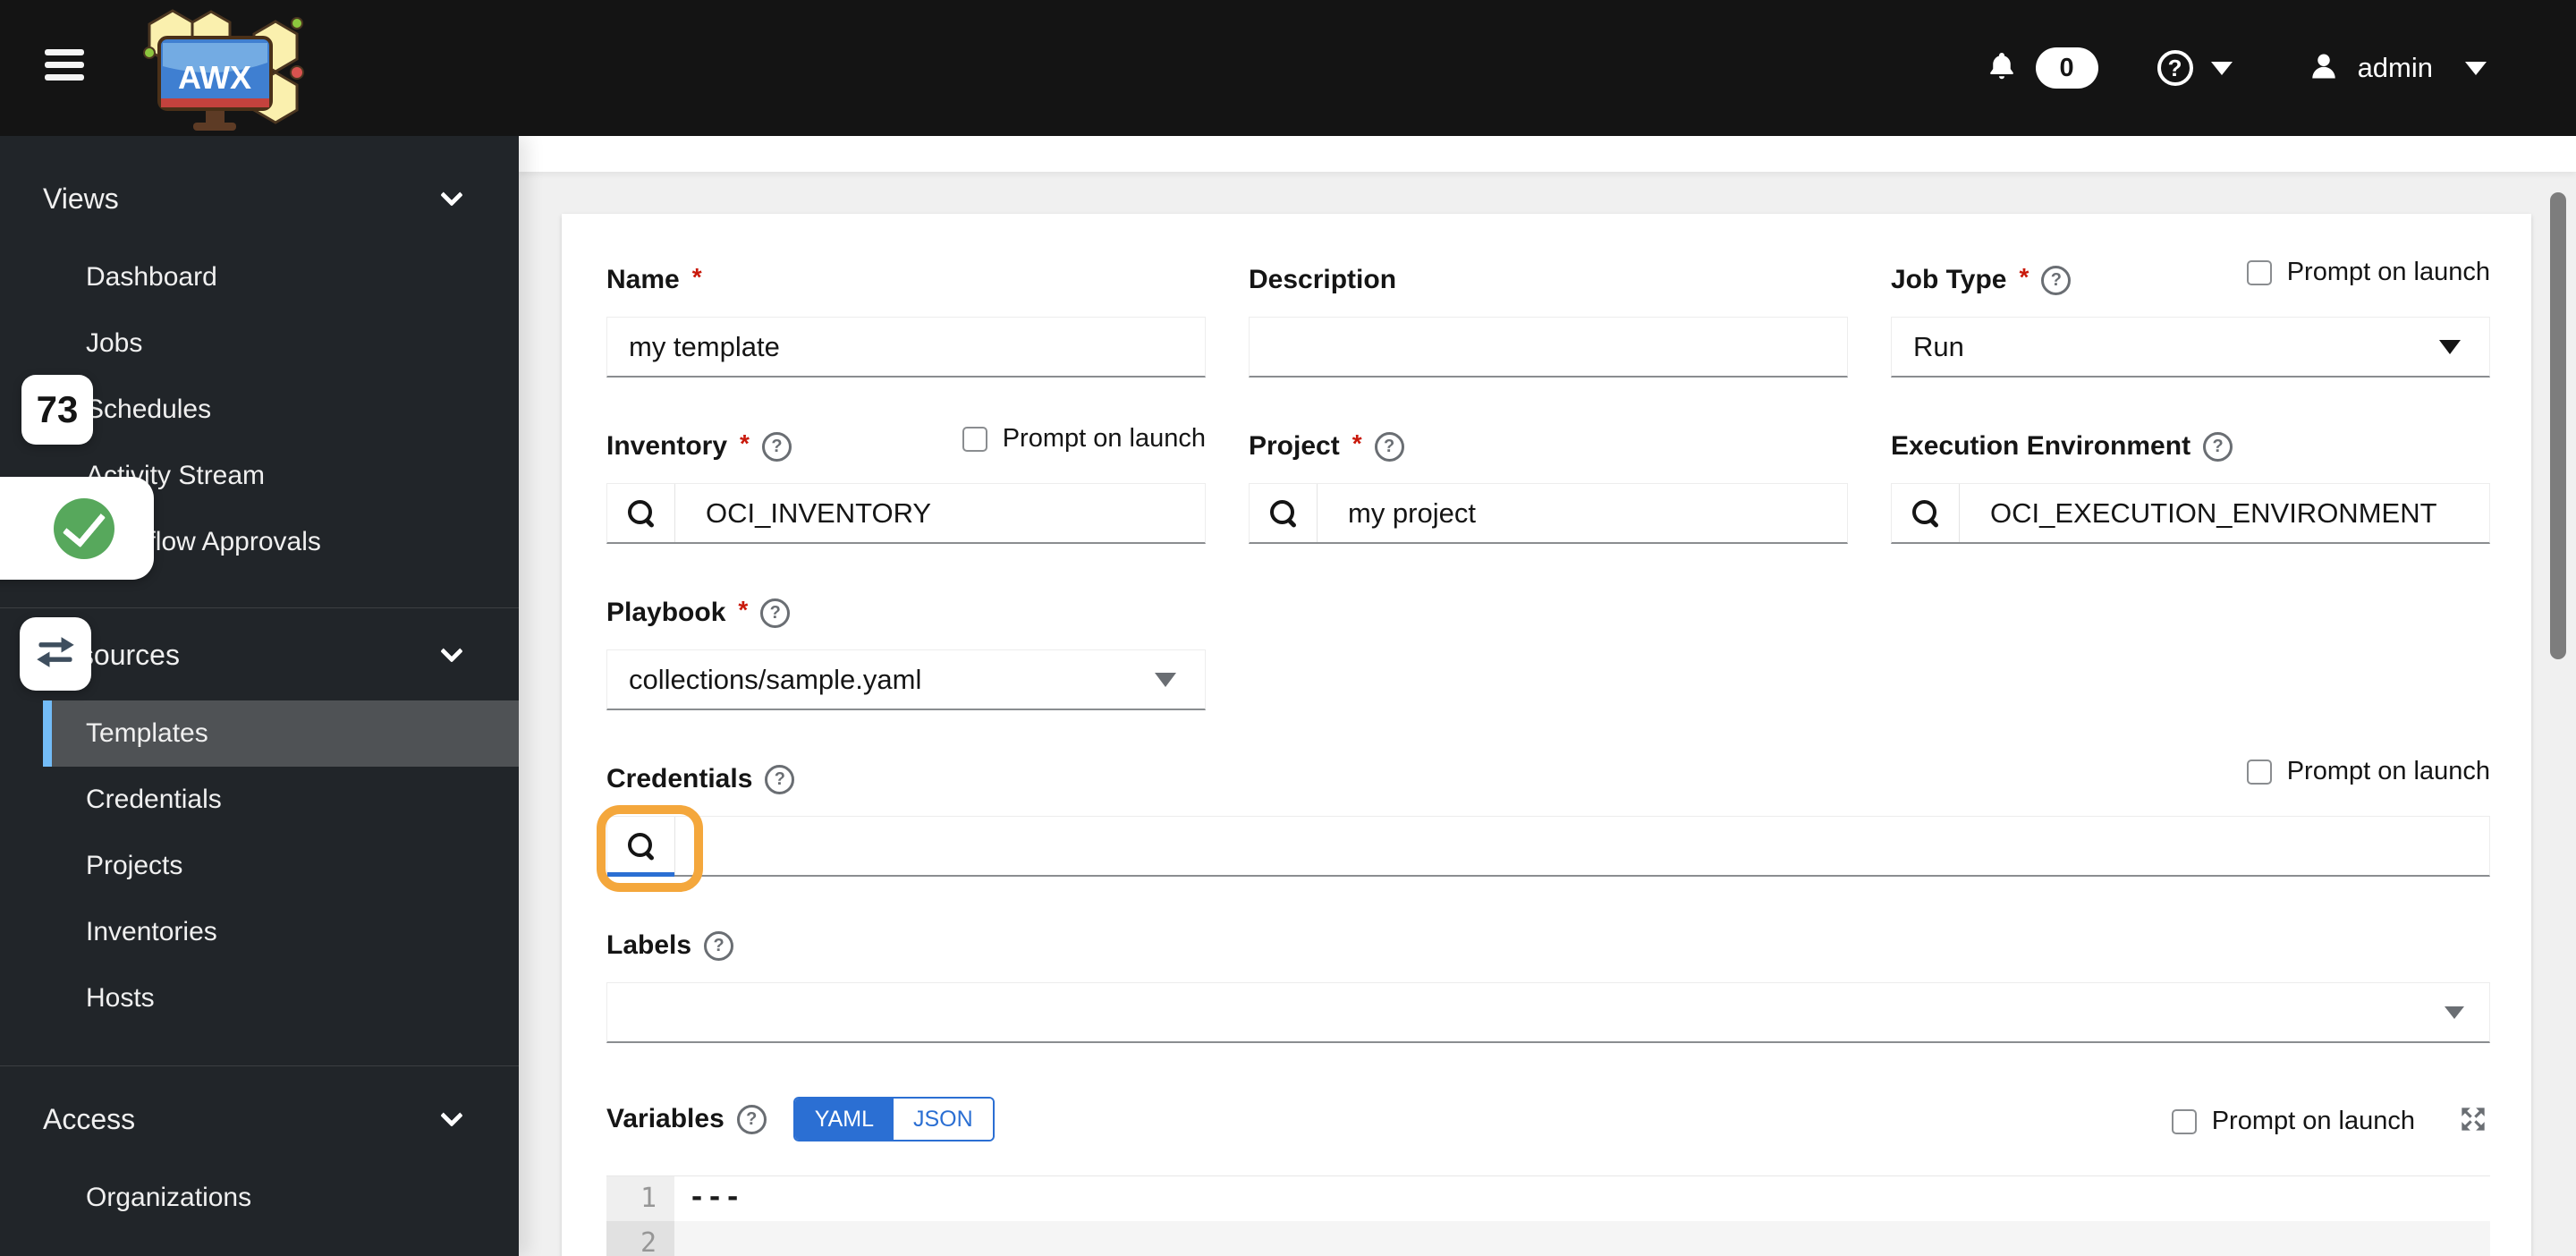 The height and width of the screenshot is (1256, 2576). I want to click on sidebar-item-dashboard: Dashboard, so click(281, 277).